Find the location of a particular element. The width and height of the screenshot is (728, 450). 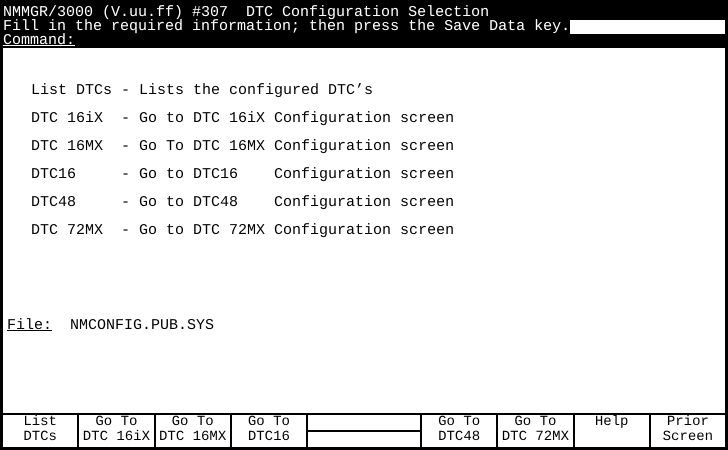

status-message: Fill in the required information; then press the Save Data key. is located at coordinates (286, 27).